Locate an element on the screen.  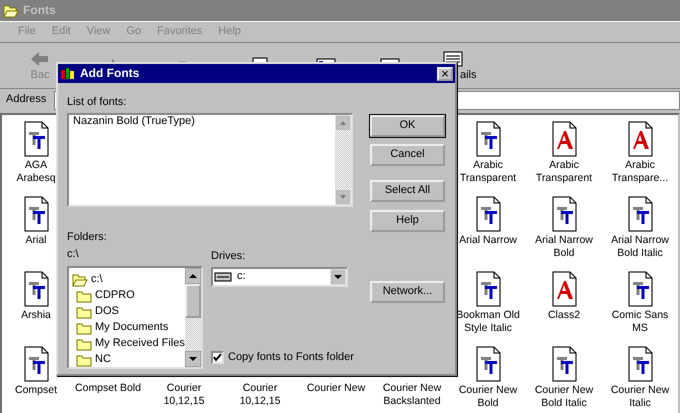
file-label: Comic Sans MS is located at coordinates (640, 321).